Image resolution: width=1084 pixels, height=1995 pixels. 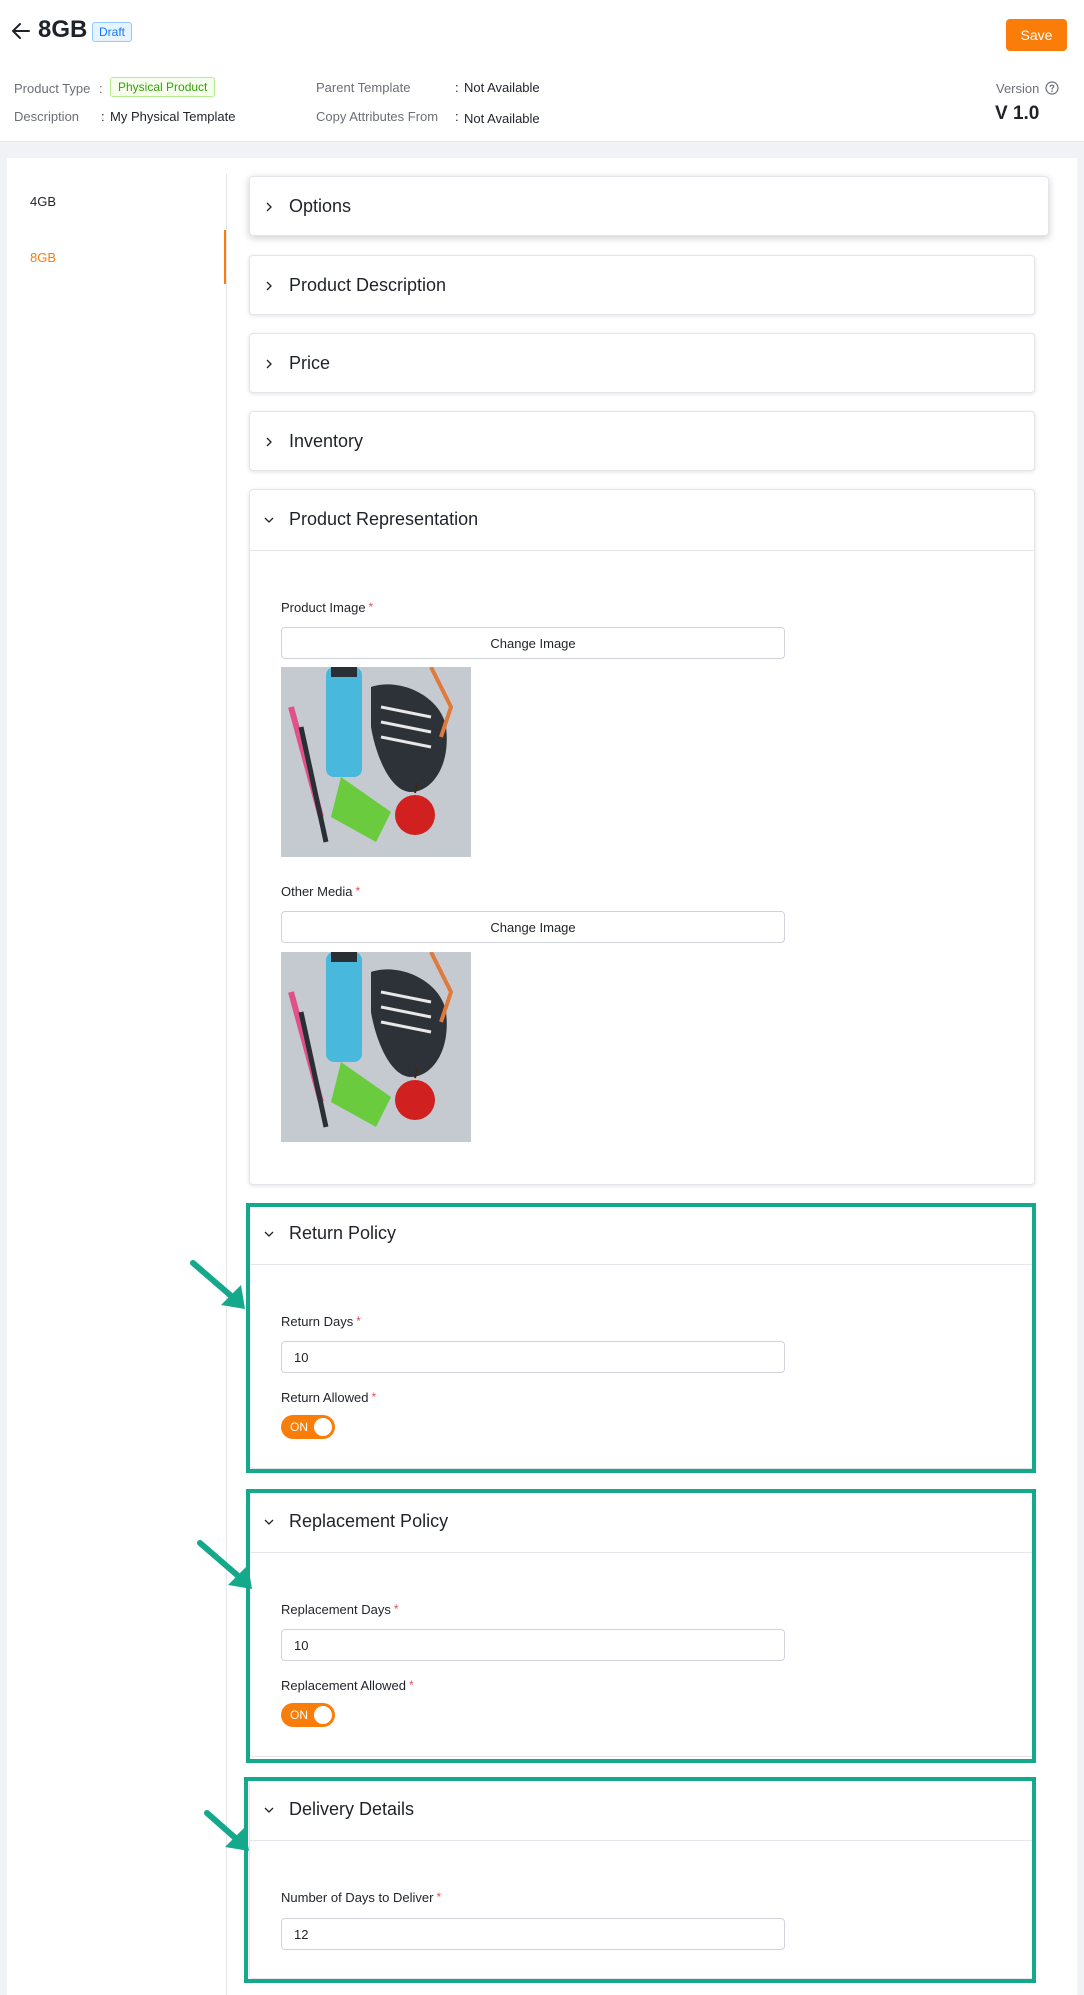 I want to click on options-panel-header: Options, so click(x=649, y=207).